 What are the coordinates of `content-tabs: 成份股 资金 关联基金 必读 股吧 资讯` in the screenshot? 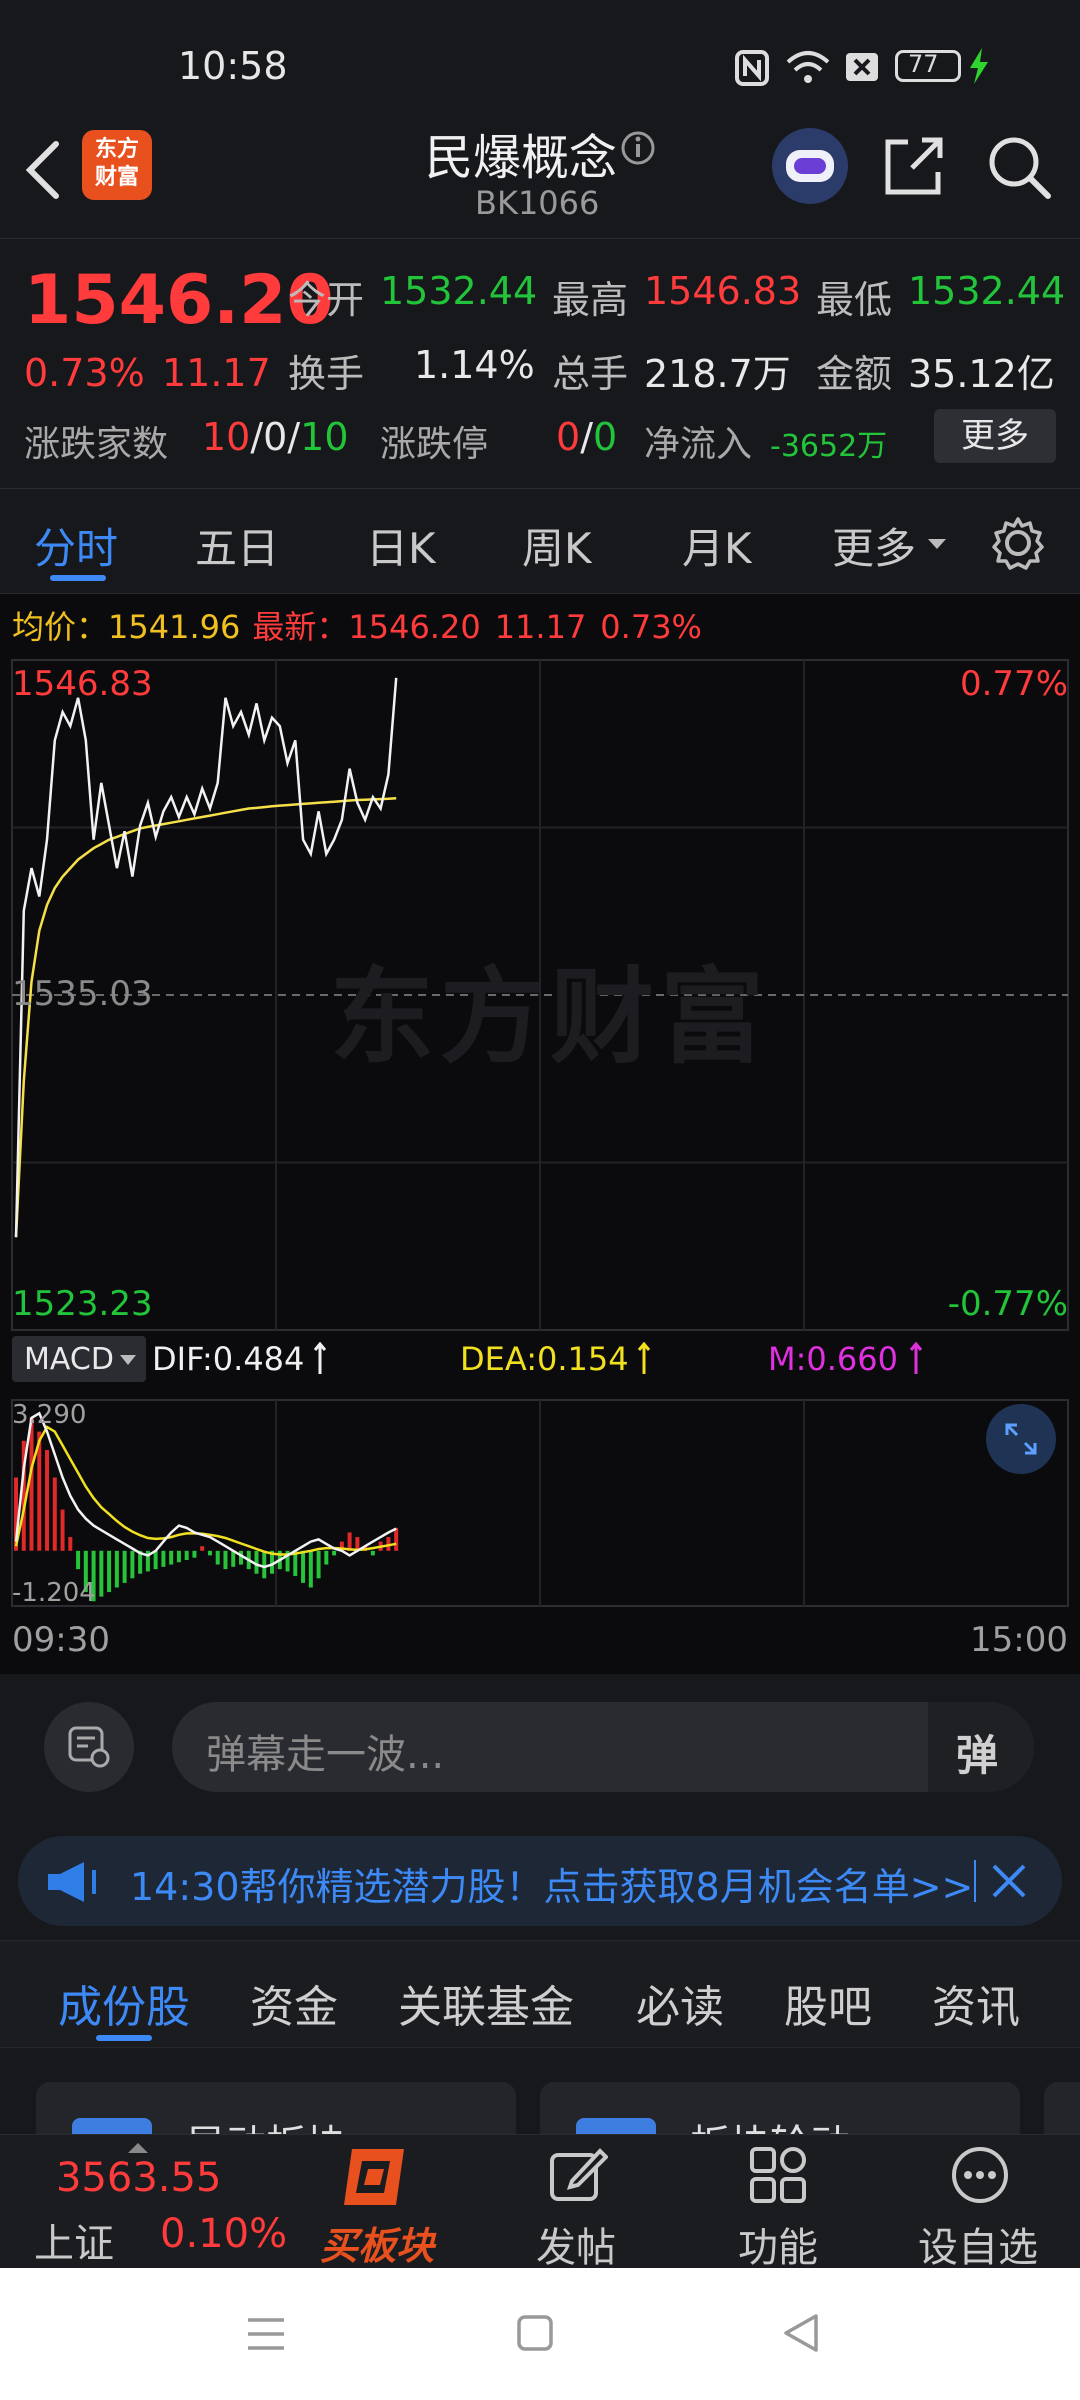 It's located at (540, 1994).